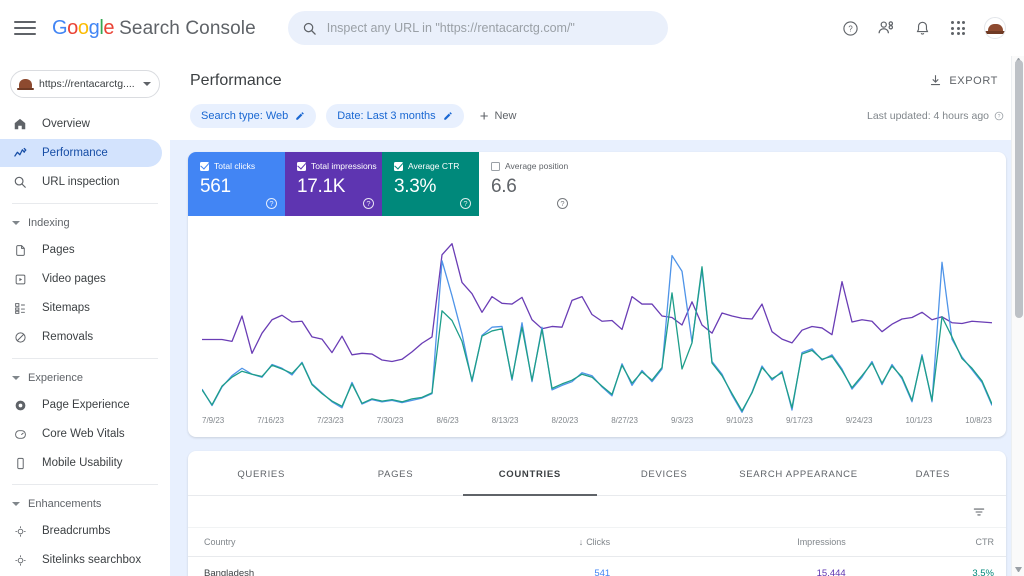 Image resolution: width=1024 pixels, height=576 pixels. Describe the element at coordinates (395, 116) in the screenshot. I see `filter-chip-date: Date: Last 3 months` at that location.